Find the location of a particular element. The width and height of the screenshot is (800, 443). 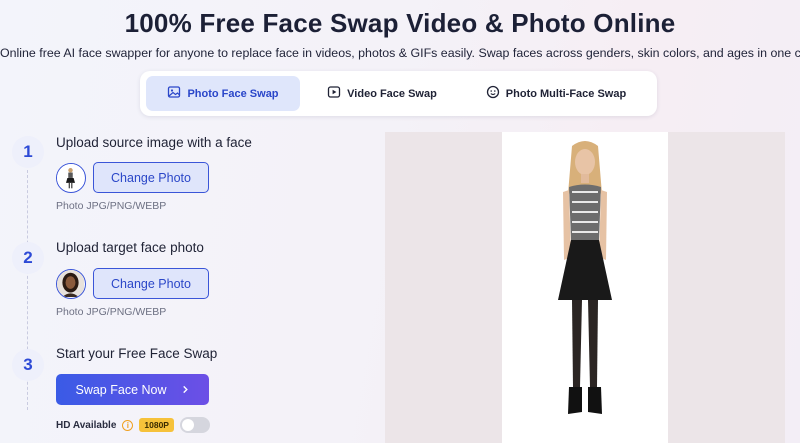

hd-option: HD Available i 1080P is located at coordinates (133, 425).